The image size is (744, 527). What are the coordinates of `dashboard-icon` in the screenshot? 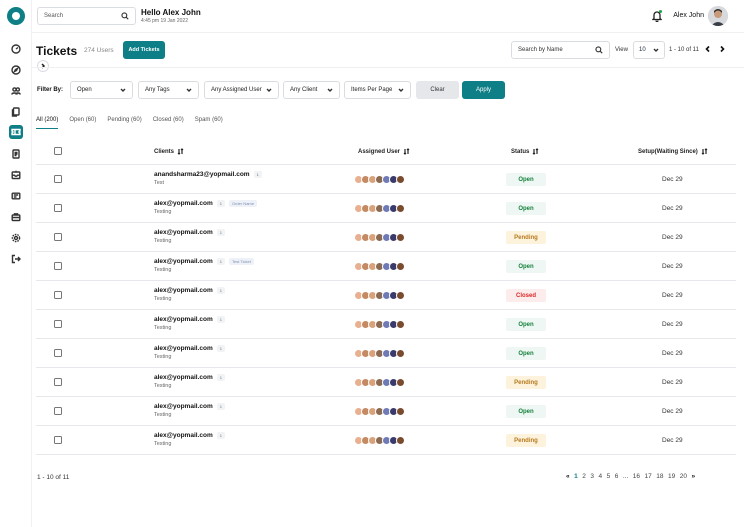 It's located at (16, 49).